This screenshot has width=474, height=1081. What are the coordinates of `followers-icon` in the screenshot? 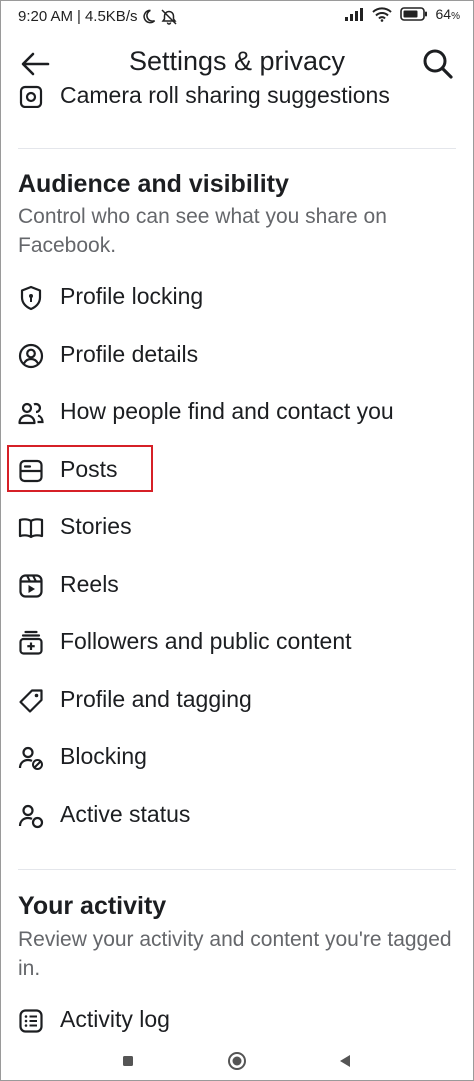 It's located at (31, 643).